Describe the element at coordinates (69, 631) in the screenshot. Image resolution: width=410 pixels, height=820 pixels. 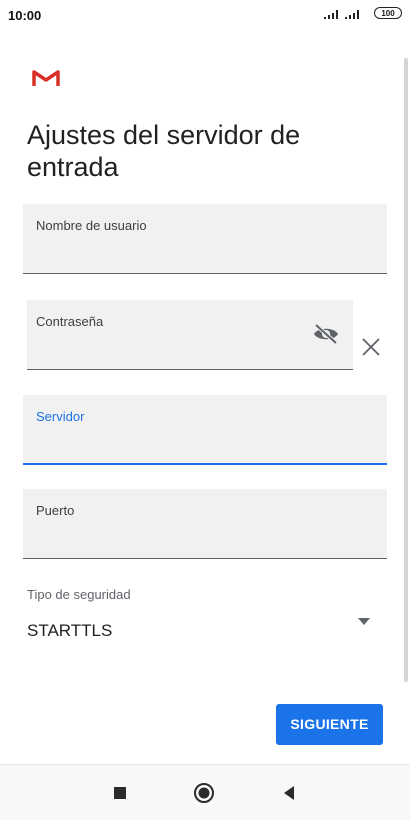
I see `security-type-value: STARTTLS` at that location.